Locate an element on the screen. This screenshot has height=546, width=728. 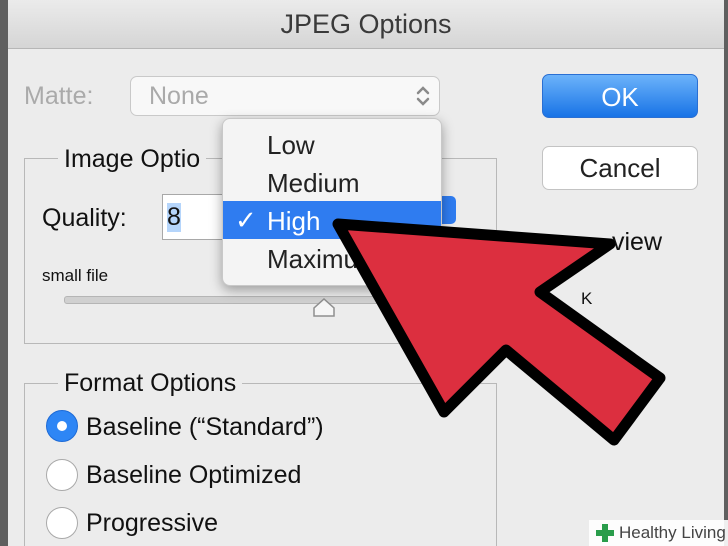
health-cross-icon is located at coordinates (605, 533).